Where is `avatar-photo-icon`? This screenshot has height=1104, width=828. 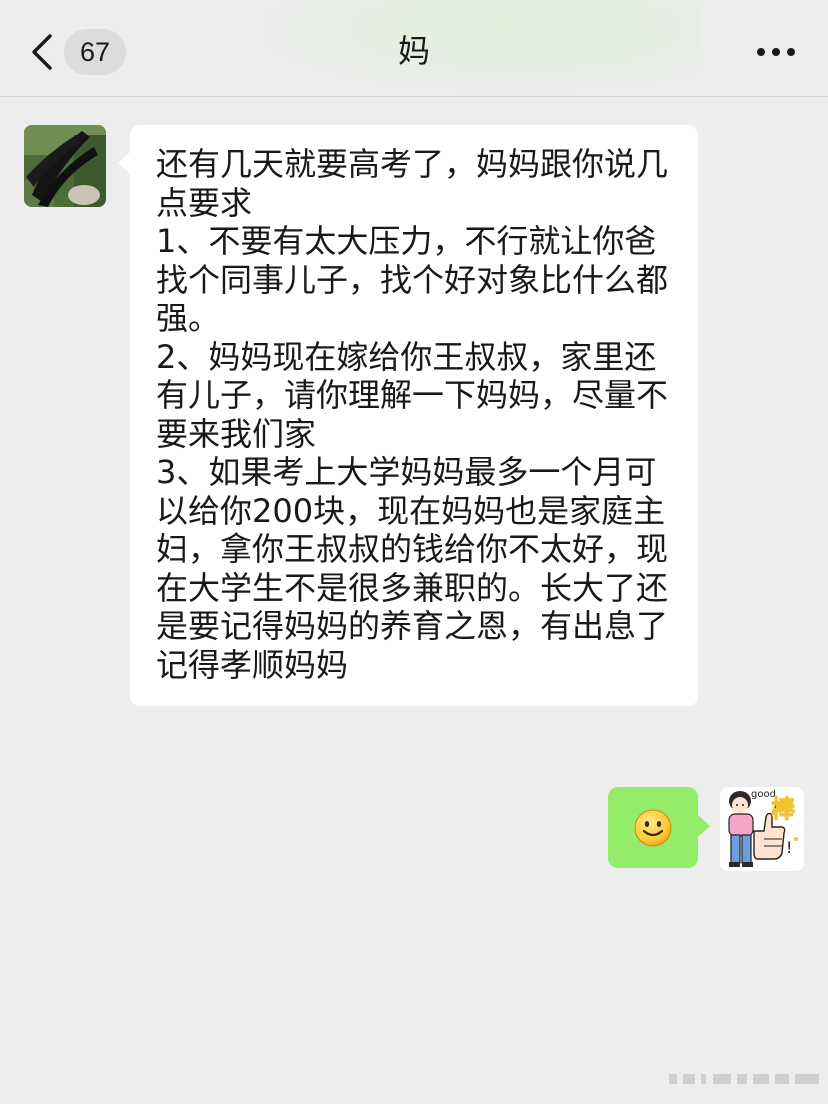
avatar-photo-icon is located at coordinates (65, 166).